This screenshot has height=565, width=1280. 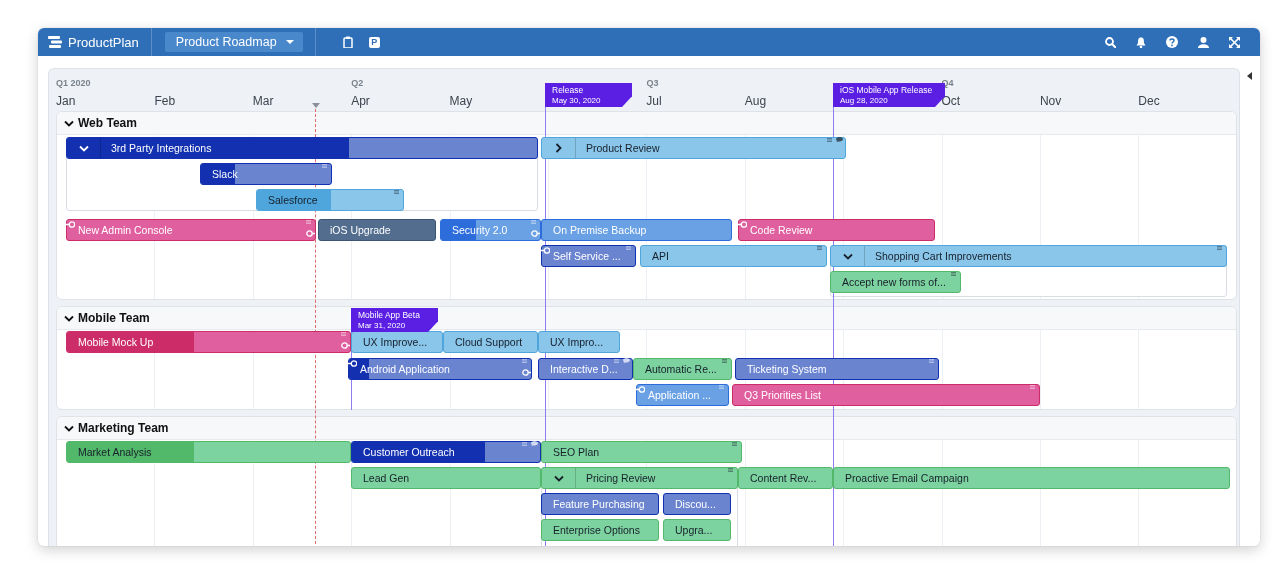 I want to click on bell-icon, so click(x=1141, y=42).